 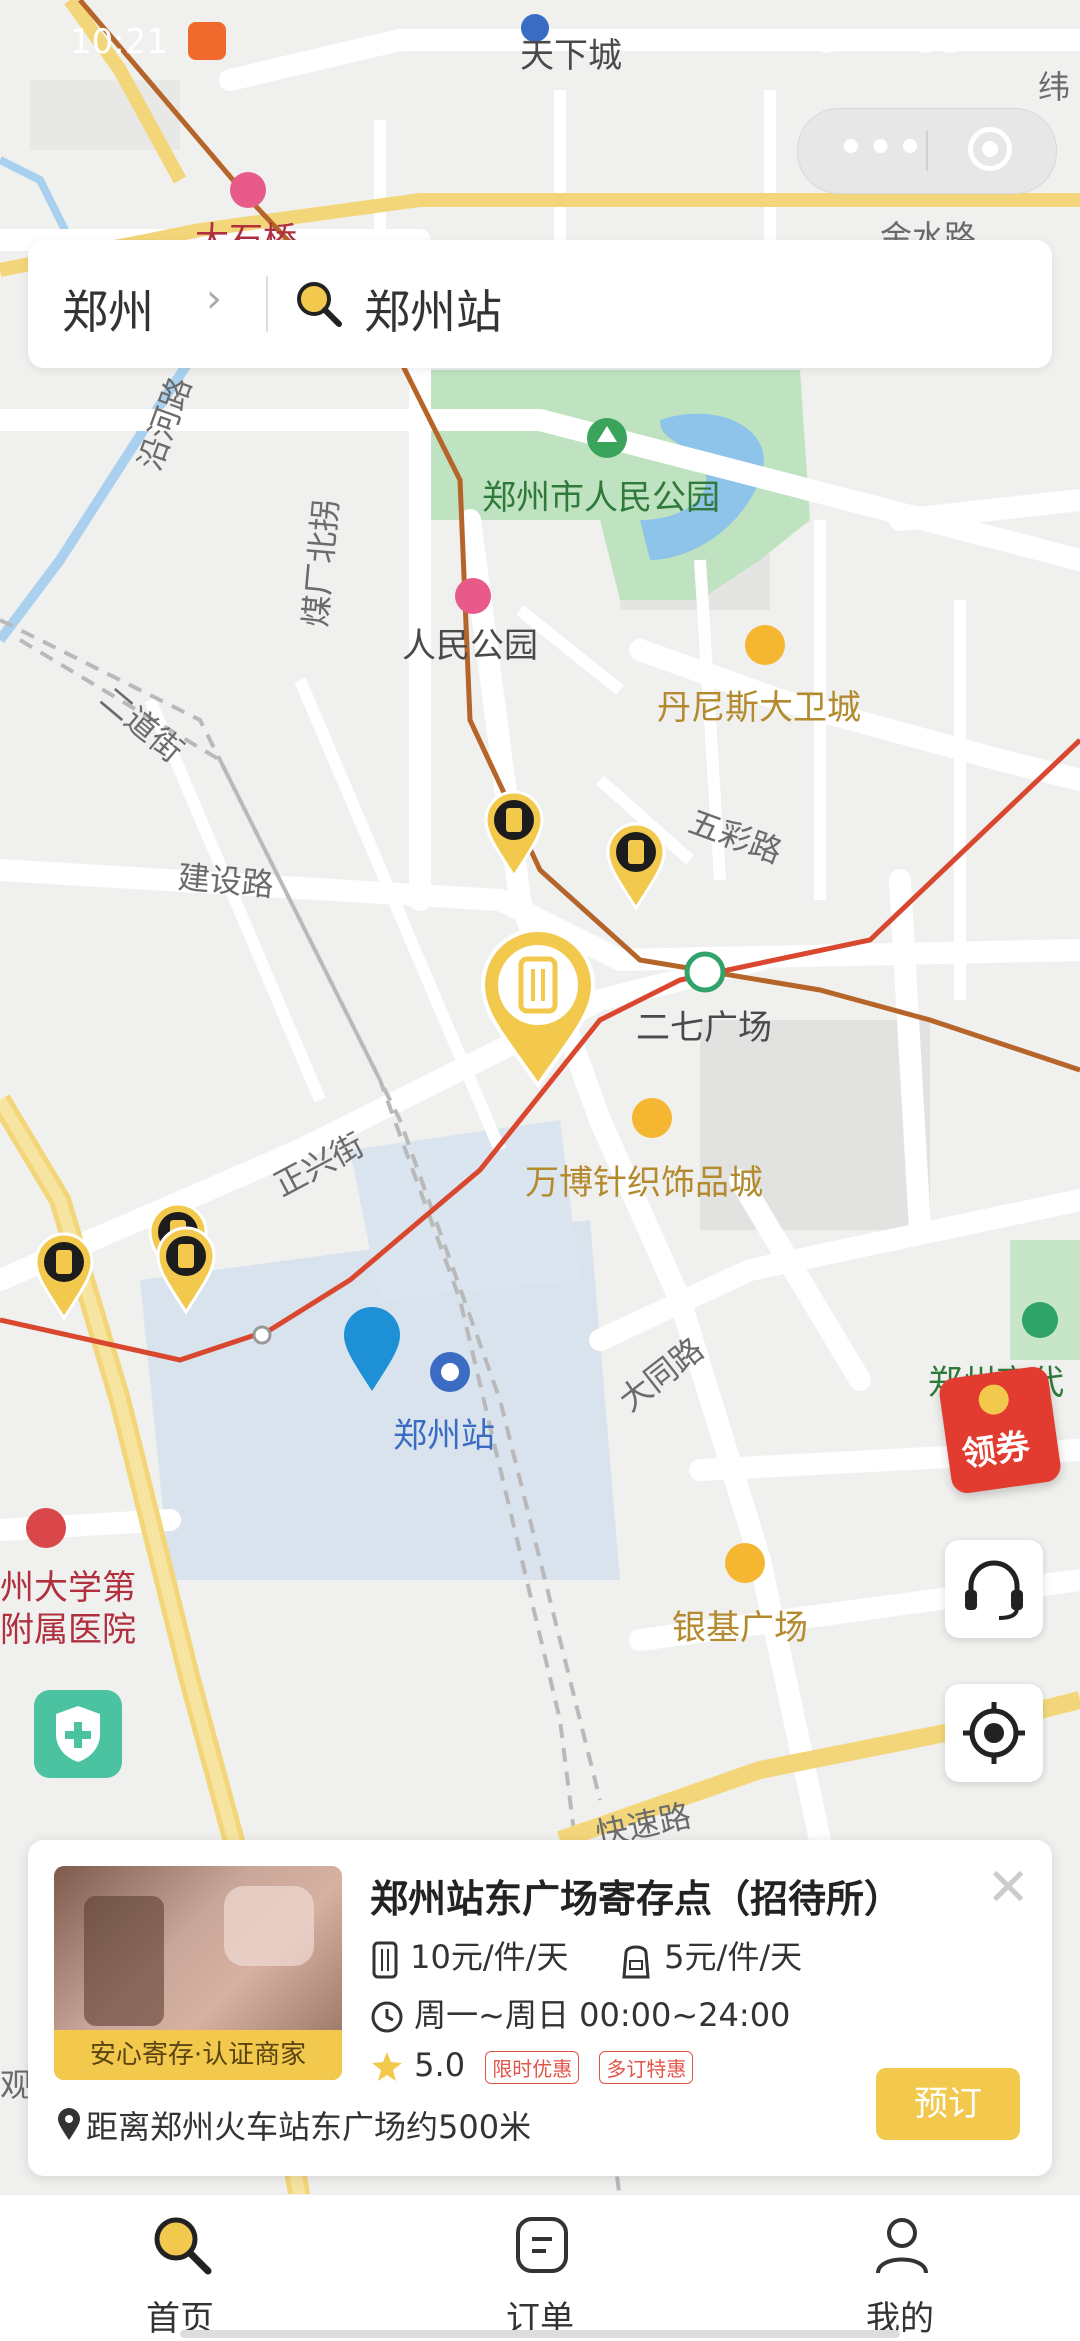 I want to click on tab-home: 首页, so click(x=180, y=2268).